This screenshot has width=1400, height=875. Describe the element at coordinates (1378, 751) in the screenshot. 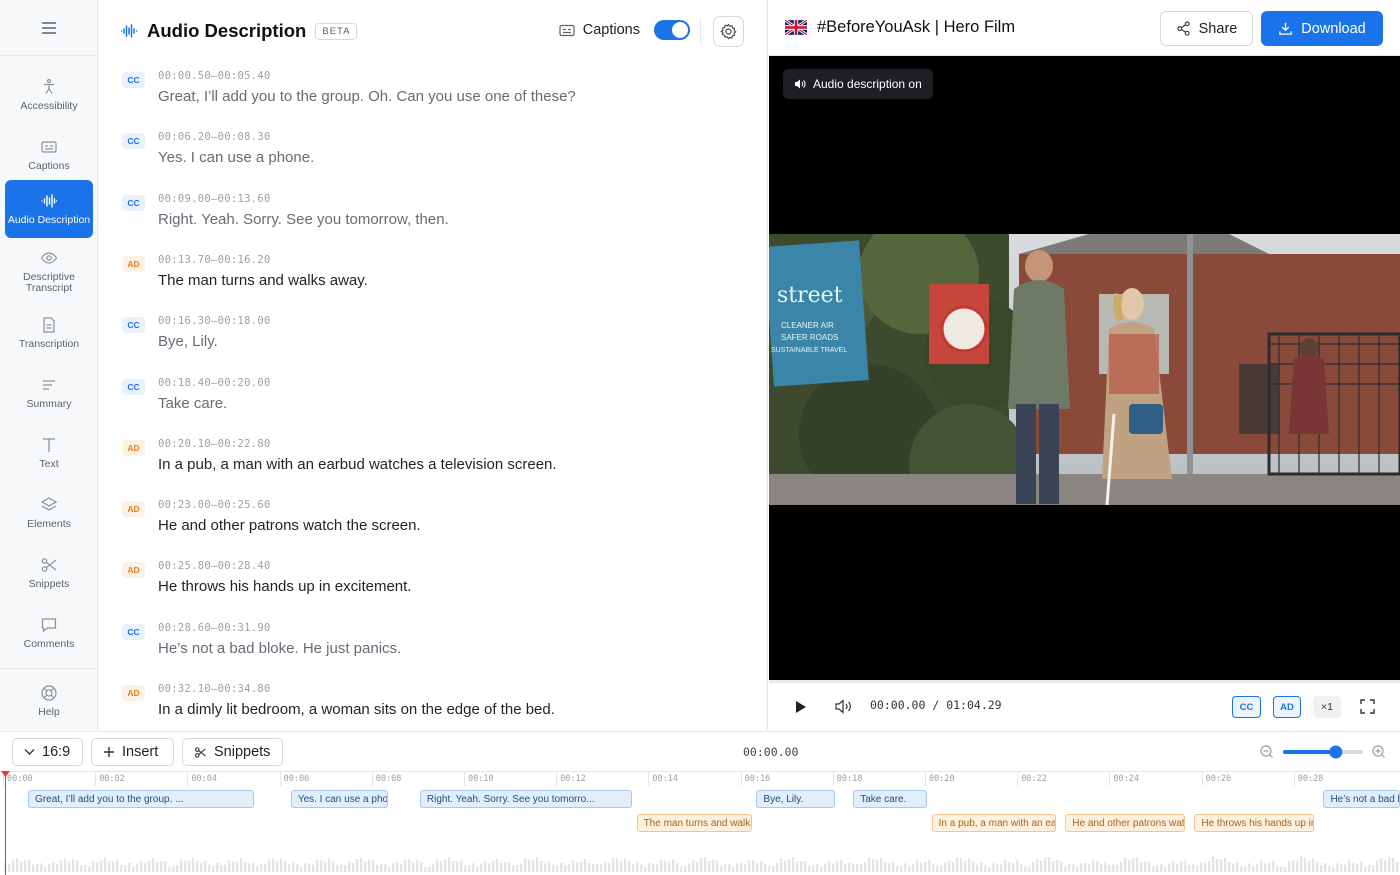

I see `zoom-in-icon` at that location.